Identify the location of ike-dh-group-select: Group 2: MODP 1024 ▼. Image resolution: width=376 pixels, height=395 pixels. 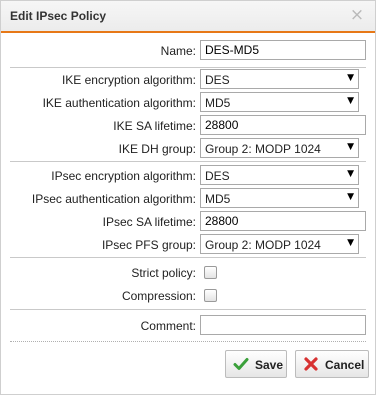
(279, 148).